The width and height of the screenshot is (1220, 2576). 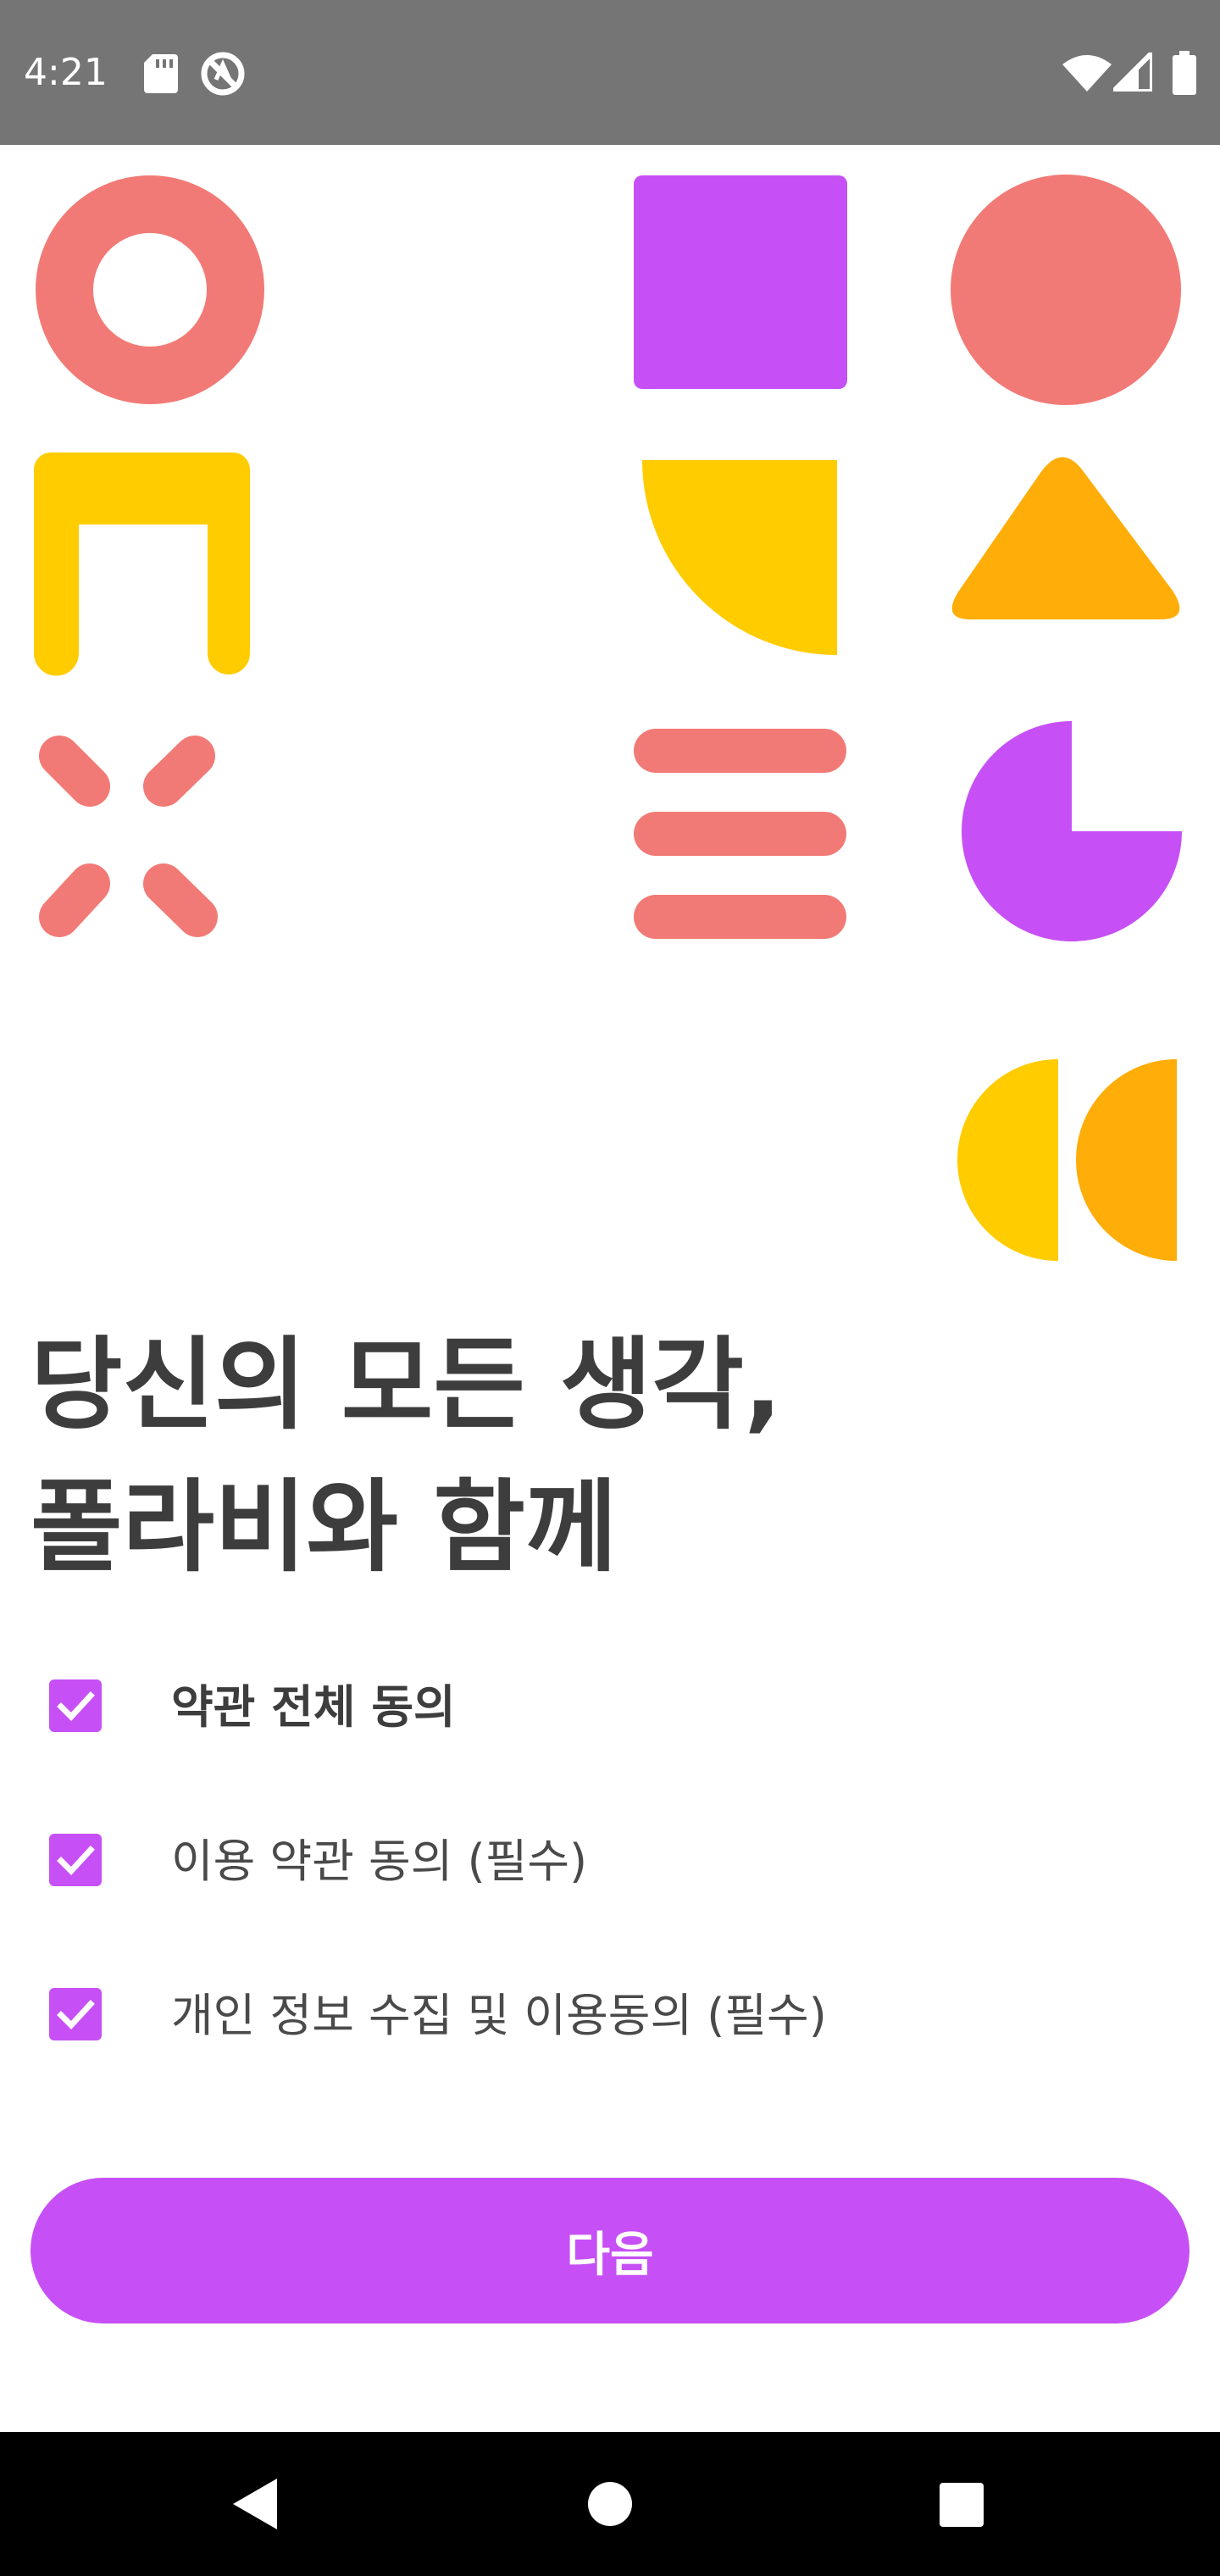 I want to click on purple-square-shape, so click(x=740, y=282).